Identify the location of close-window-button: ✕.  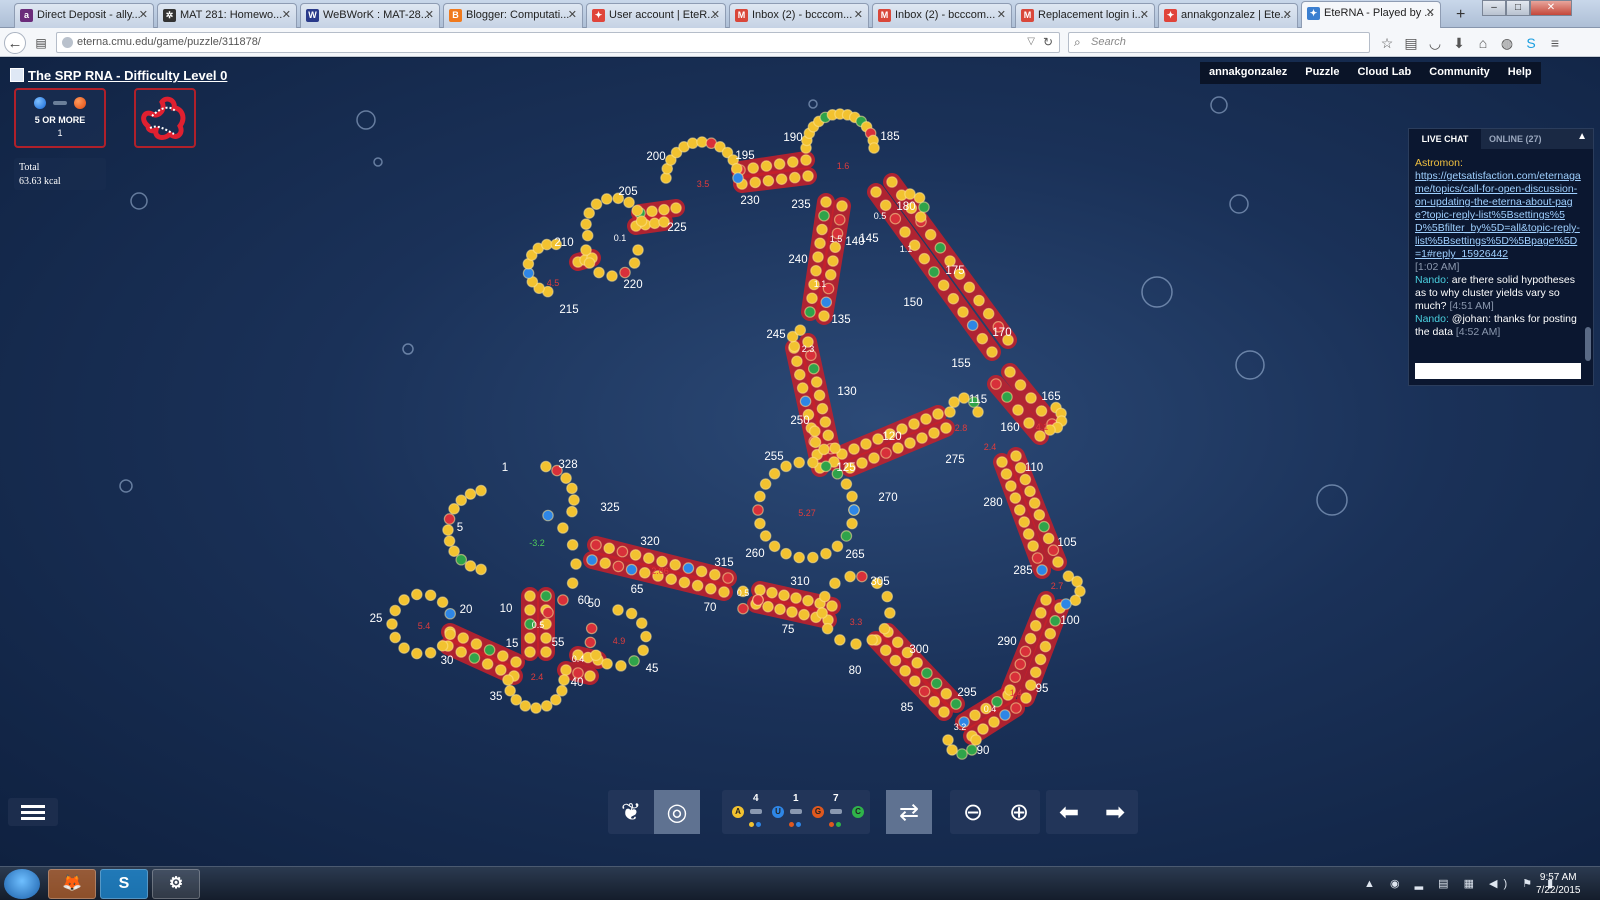
(1551, 8).